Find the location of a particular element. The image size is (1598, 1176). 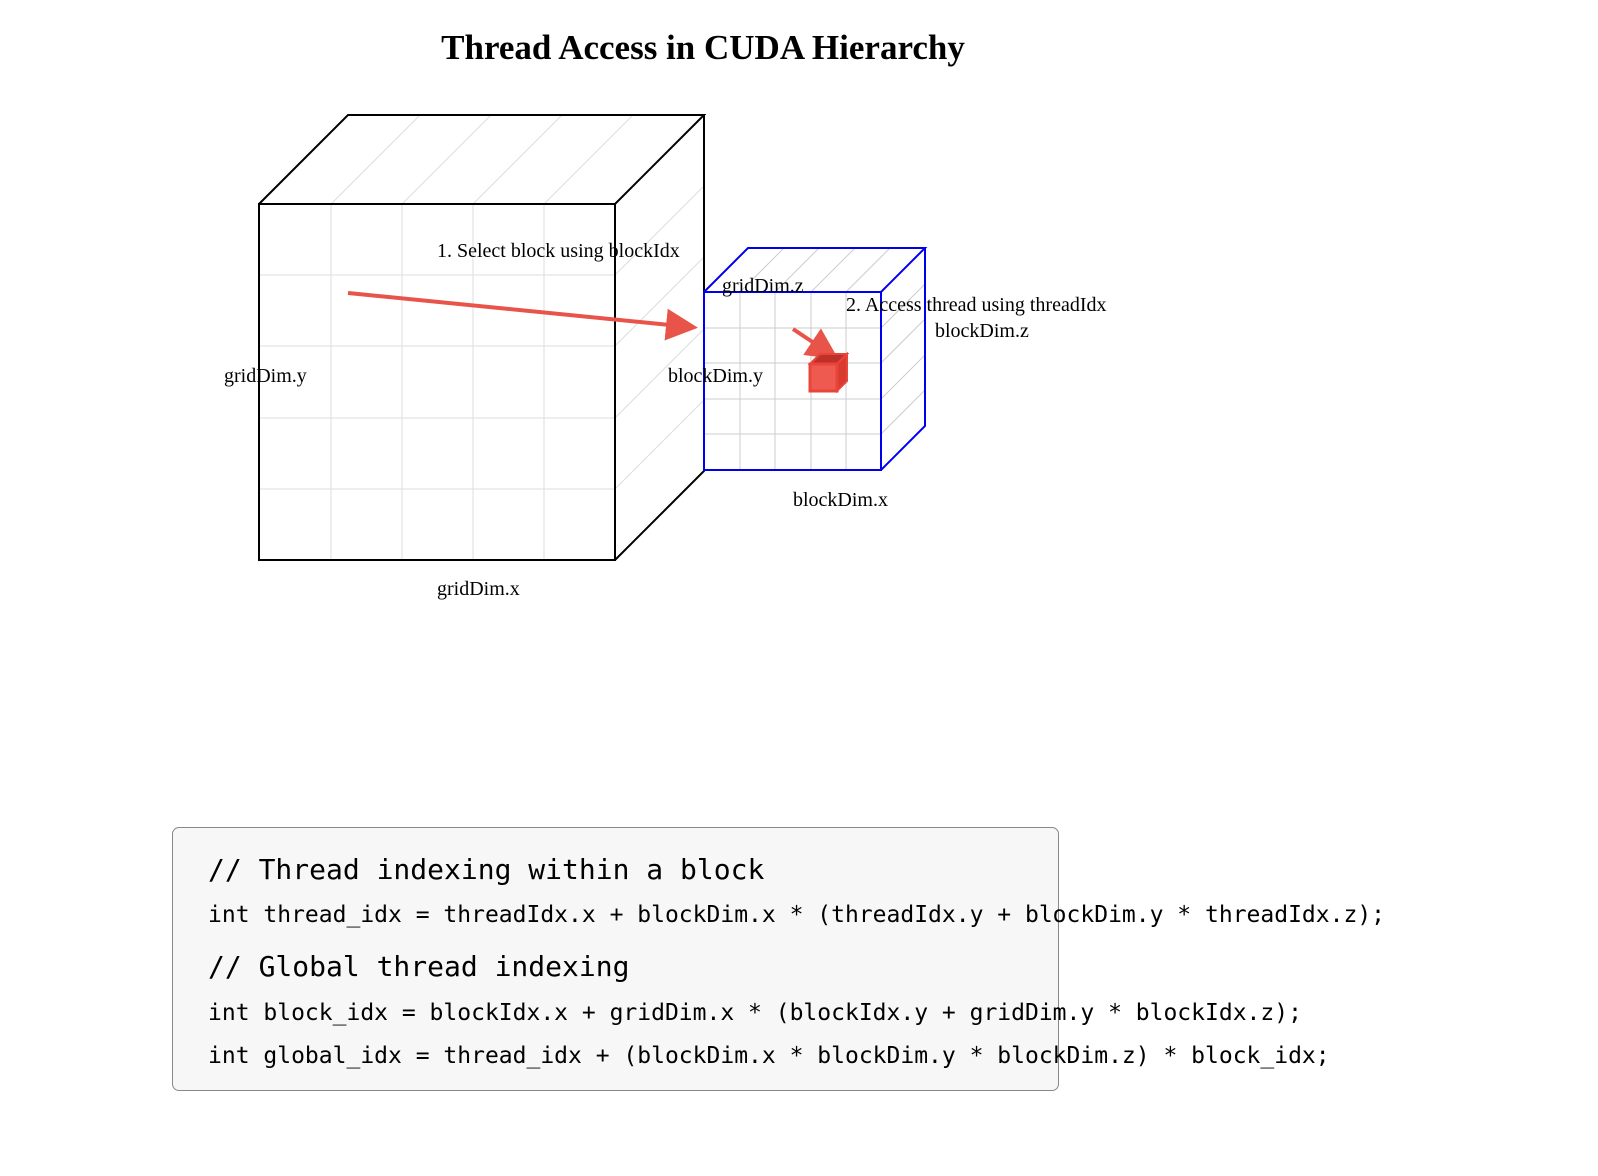

block-dim-y-label: blockDim.y is located at coordinates (715, 376).